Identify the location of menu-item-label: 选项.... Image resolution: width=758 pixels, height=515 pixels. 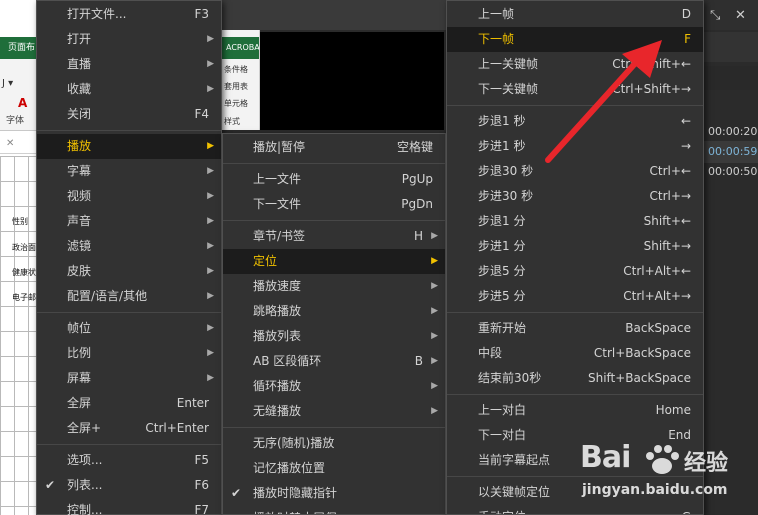
(85, 460).